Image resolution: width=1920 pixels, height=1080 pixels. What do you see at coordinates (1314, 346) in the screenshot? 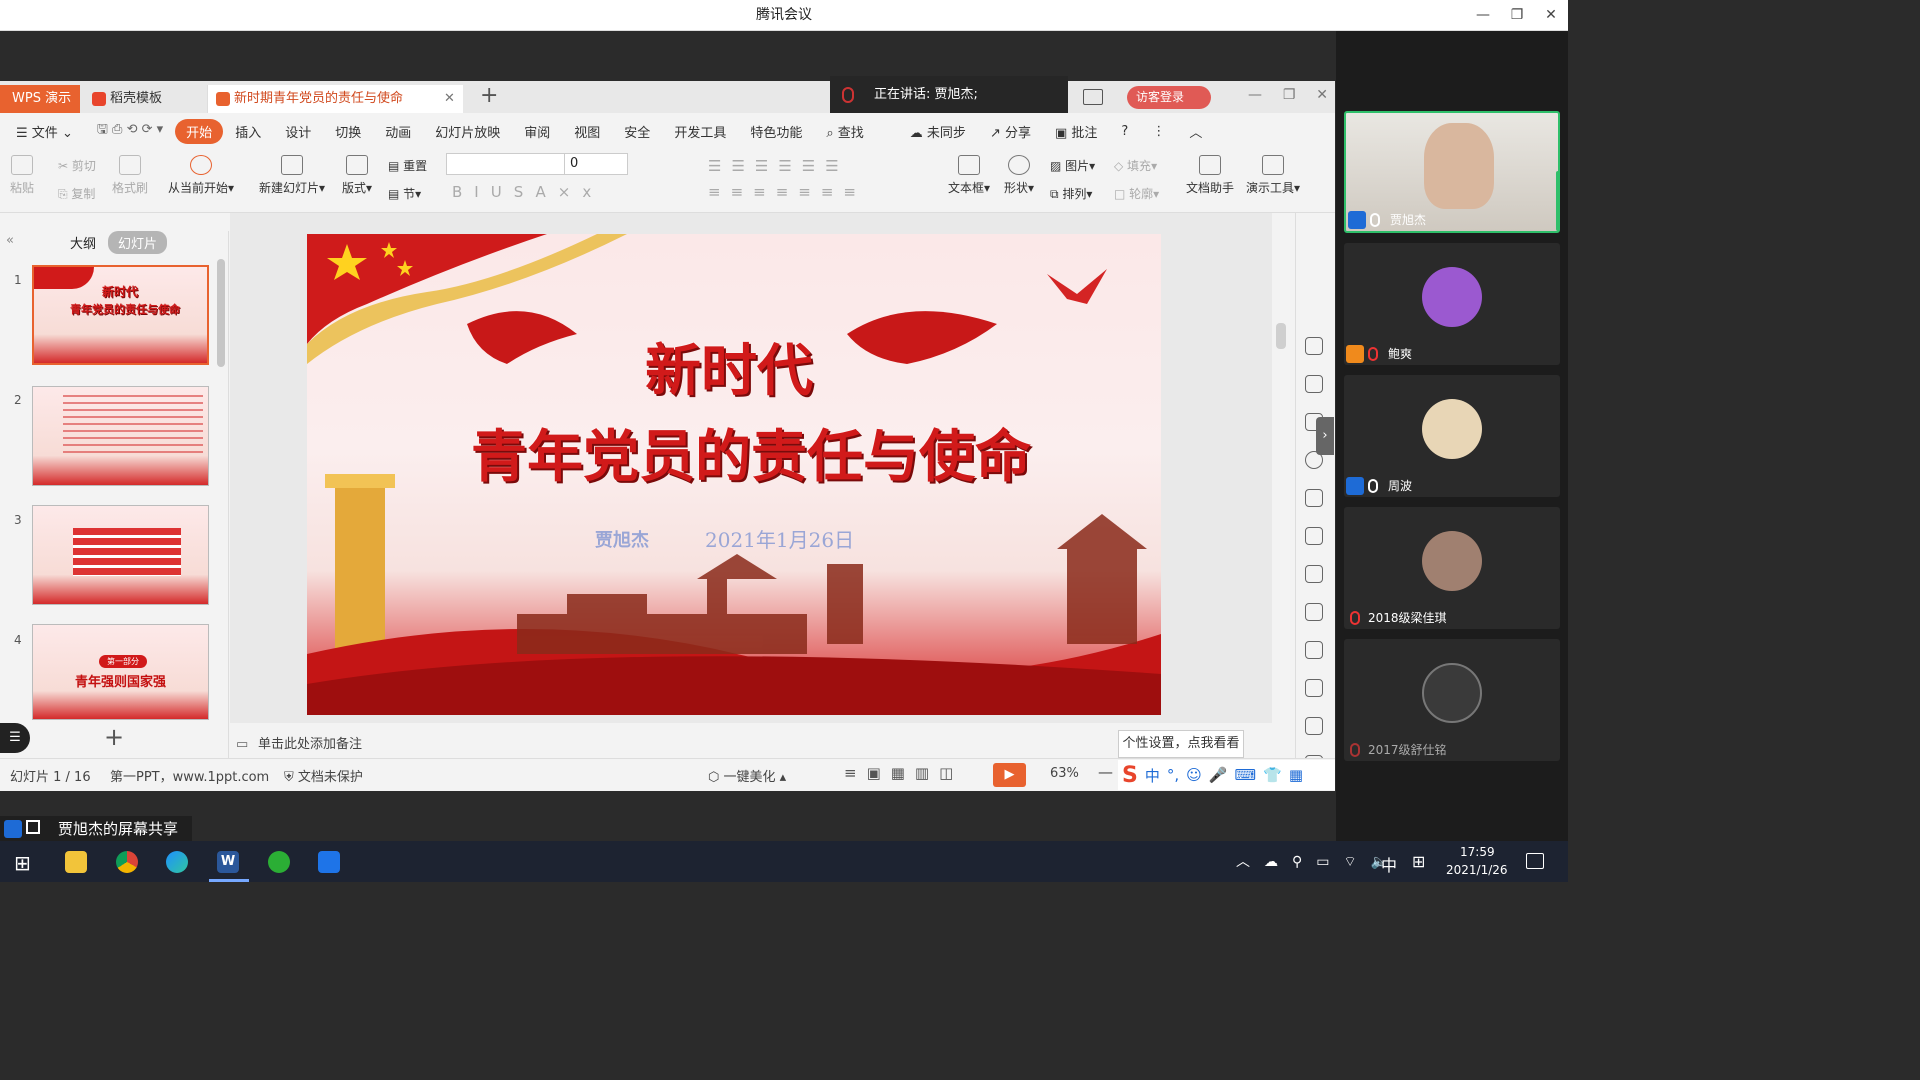
I see `pin-icon` at bounding box center [1314, 346].